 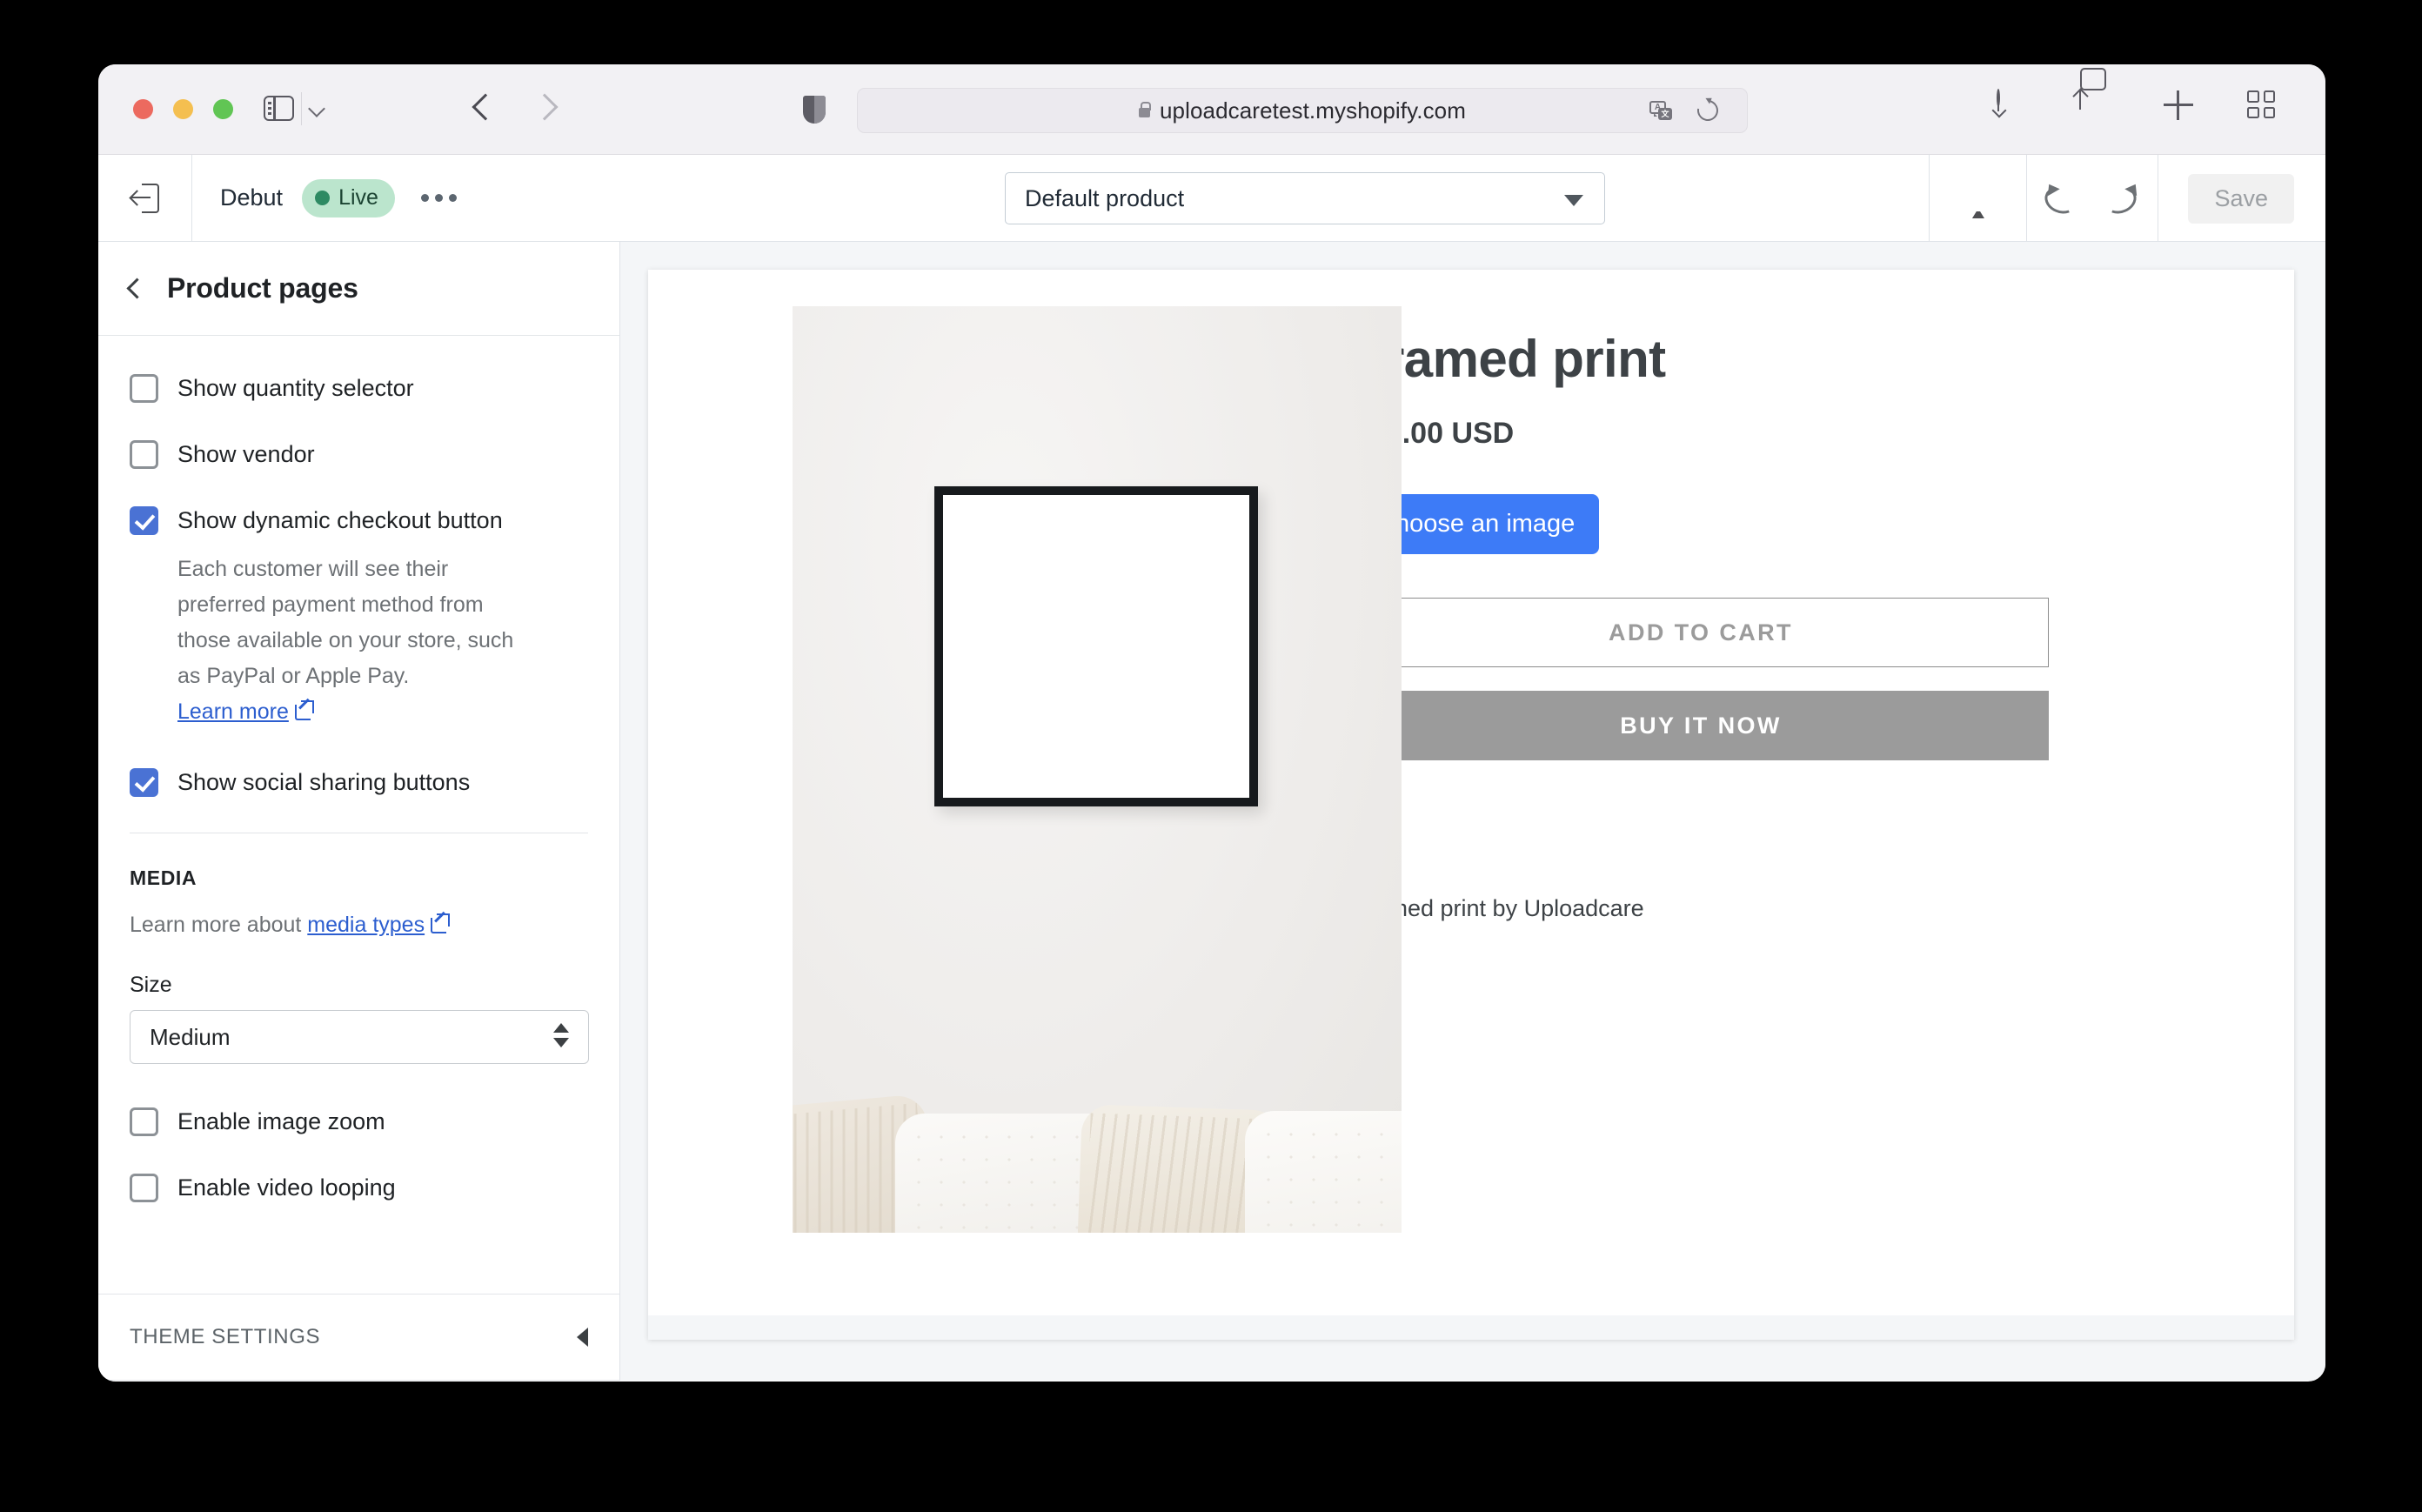 What do you see at coordinates (2092, 198) in the screenshot?
I see `undo-redo-group` at bounding box center [2092, 198].